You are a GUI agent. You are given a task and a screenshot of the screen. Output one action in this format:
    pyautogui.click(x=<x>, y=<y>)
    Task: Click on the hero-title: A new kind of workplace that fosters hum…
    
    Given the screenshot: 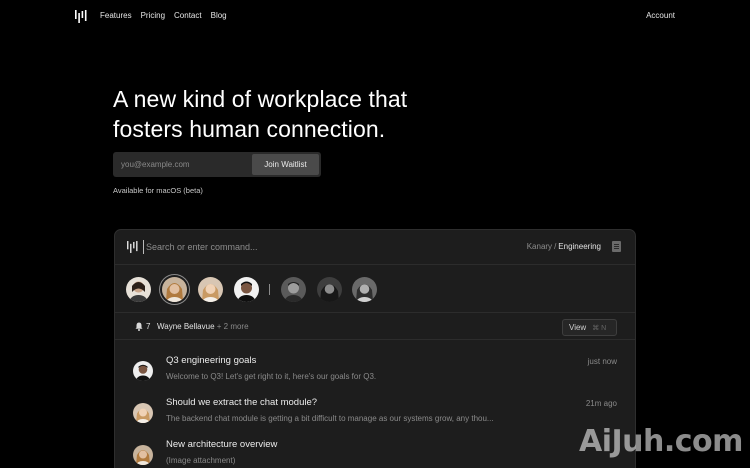 What is the action you would take?
    pyautogui.click(x=260, y=114)
    